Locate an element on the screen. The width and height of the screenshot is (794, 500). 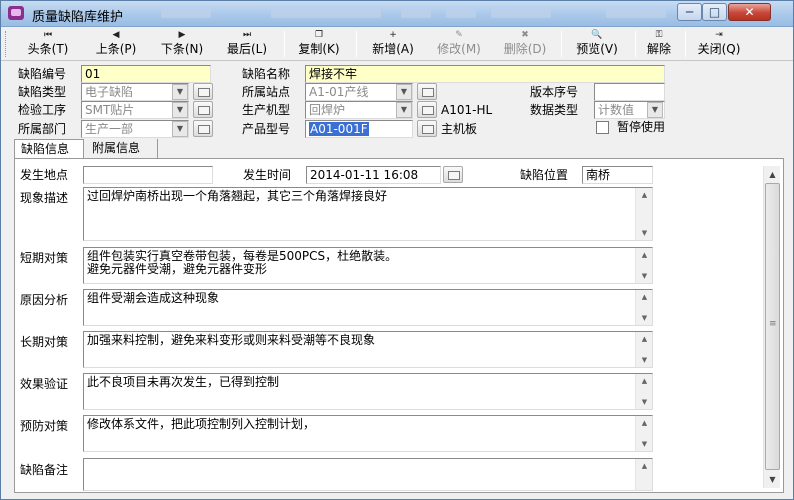
panel-scrollbar: ▲ ≡ ▼ is located at coordinates (771, 327).